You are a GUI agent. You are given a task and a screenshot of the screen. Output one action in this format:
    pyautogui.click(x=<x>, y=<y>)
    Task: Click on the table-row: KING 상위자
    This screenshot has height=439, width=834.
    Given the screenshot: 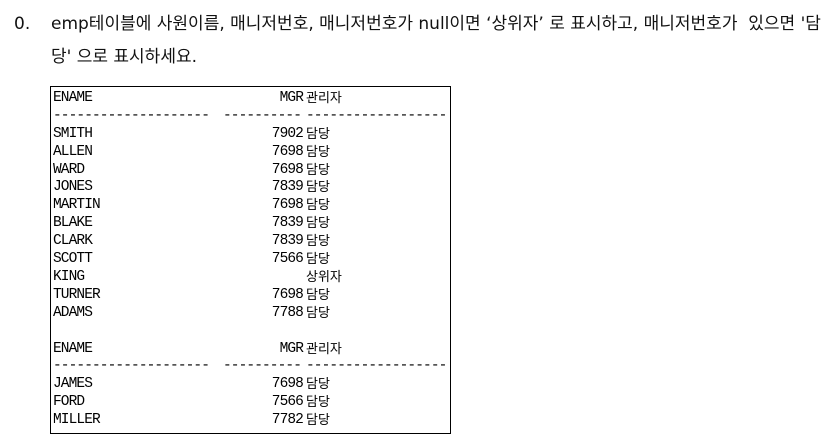 What is the action you would take?
    pyautogui.click(x=251, y=278)
    